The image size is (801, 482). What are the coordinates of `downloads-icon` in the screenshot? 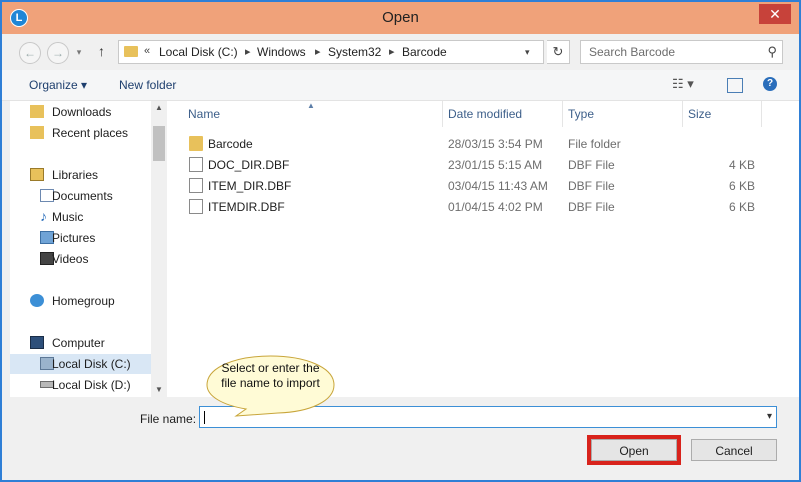 It's located at (37, 111).